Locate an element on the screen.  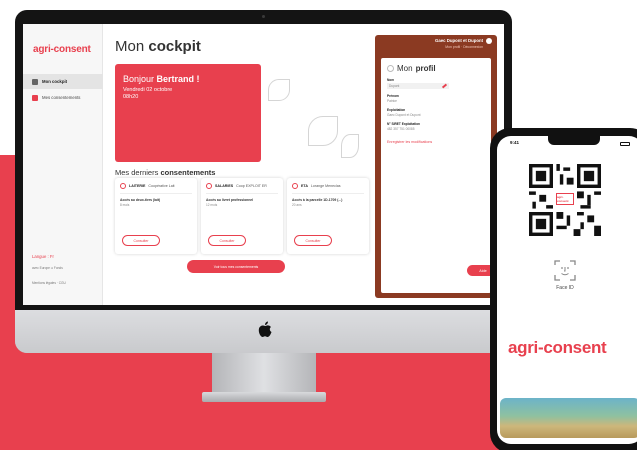
face-id-icon is located at coordinates (565, 270).